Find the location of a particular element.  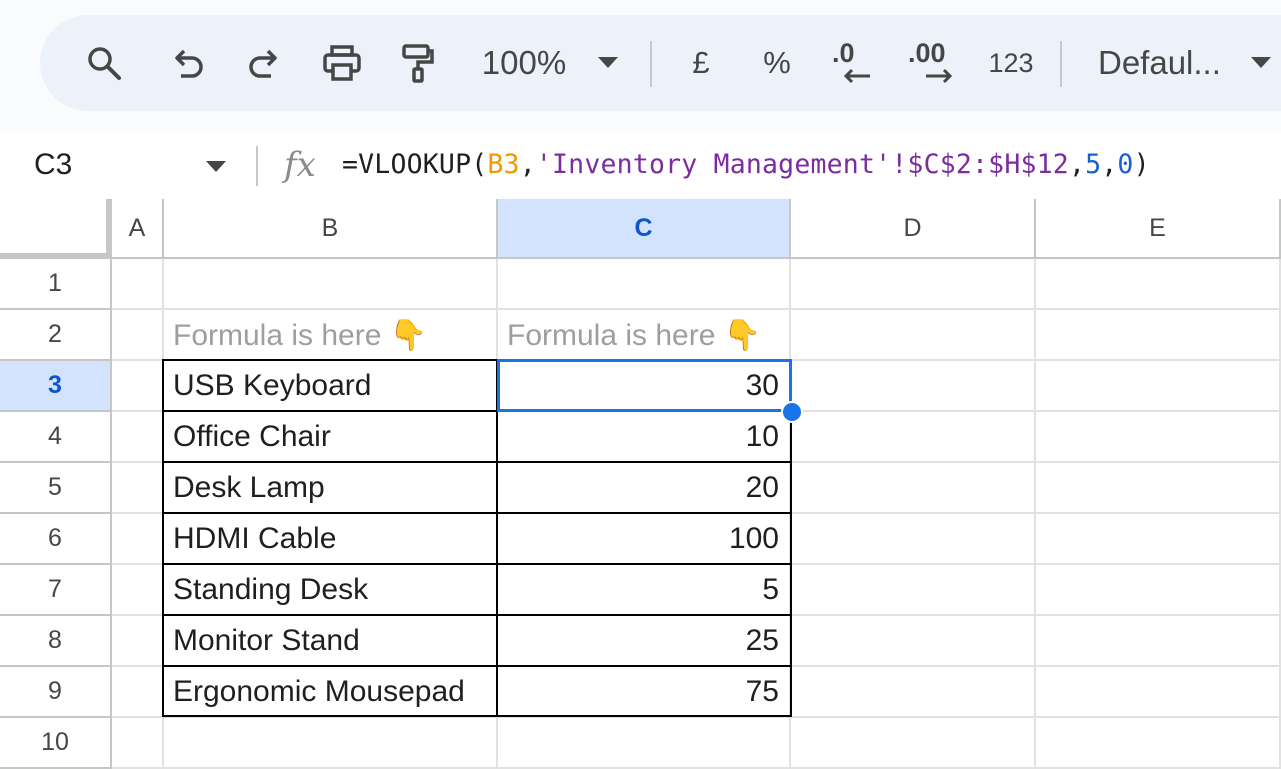

cell-e7 is located at coordinates (1158, 590).